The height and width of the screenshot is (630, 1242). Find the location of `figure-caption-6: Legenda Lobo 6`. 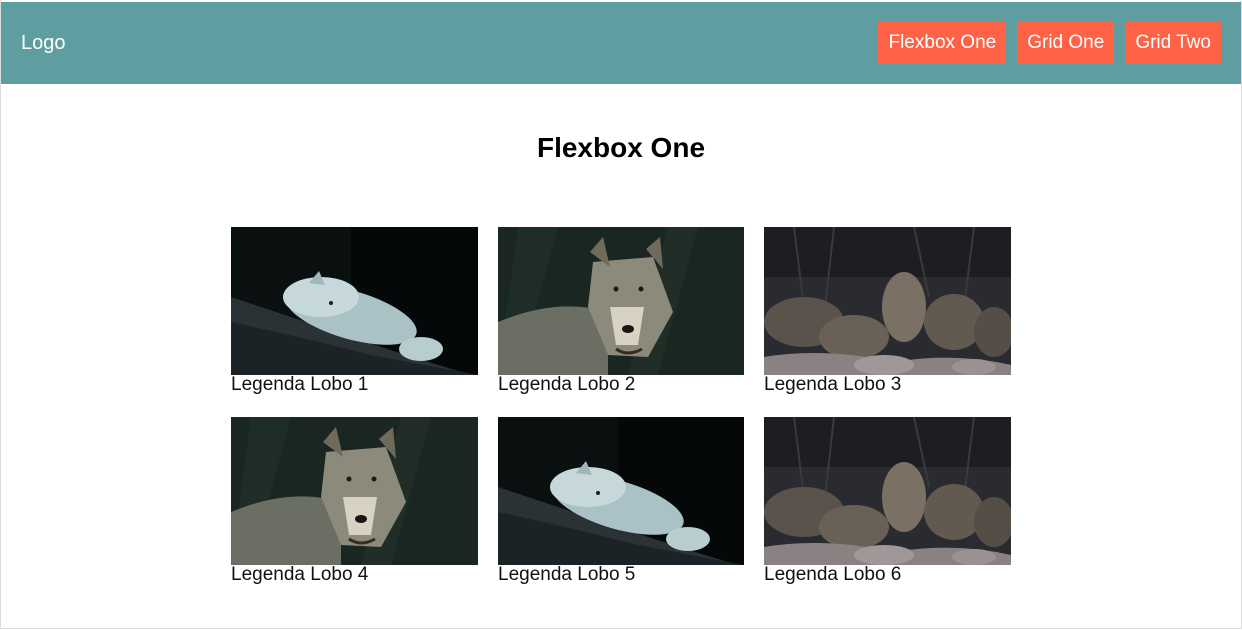

figure-caption-6: Legenda Lobo 6 is located at coordinates (833, 574).